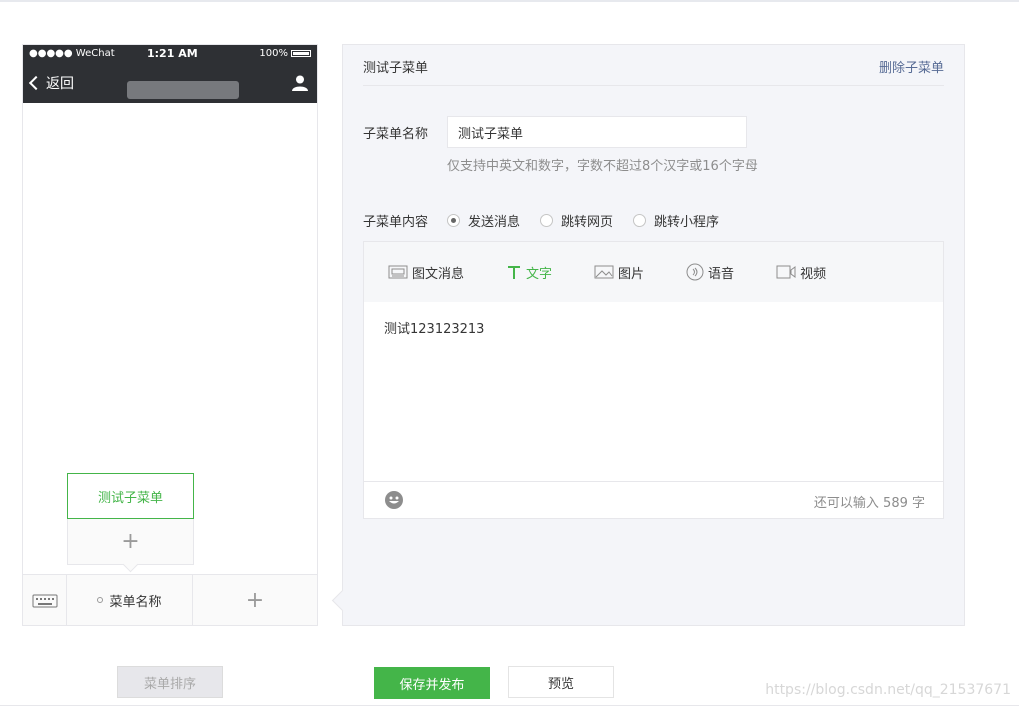  Describe the element at coordinates (172, 53) in the screenshot. I see `clock-text: 1:21 AM` at that location.